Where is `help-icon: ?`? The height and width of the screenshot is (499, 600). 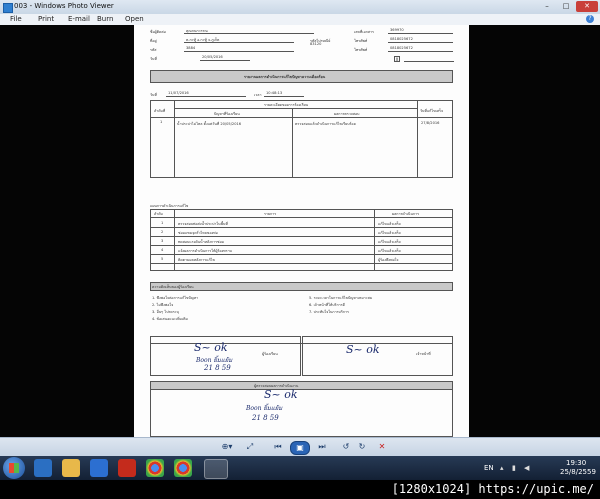 help-icon: ? is located at coordinates (590, 19).